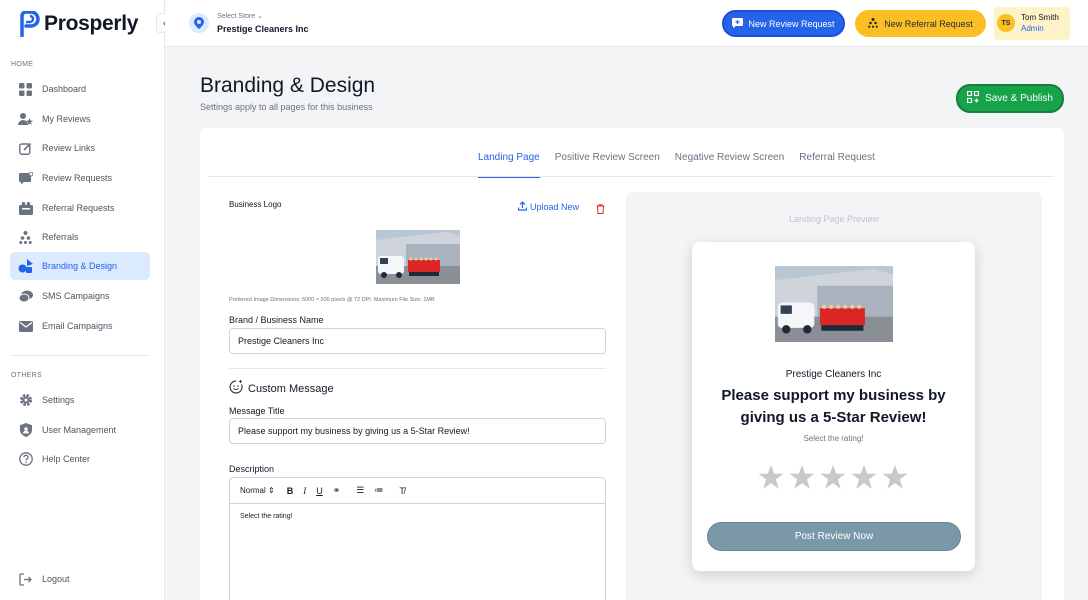 The image size is (1088, 600). What do you see at coordinates (417, 368) in the screenshot?
I see `form-divider` at bounding box center [417, 368].